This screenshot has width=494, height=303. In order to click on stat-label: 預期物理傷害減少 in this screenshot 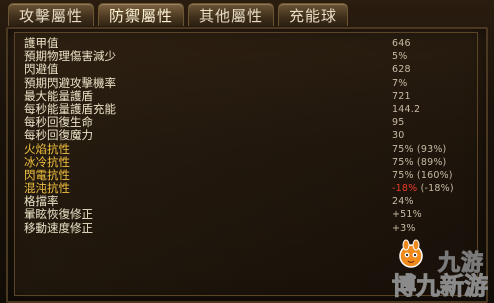, I will do `click(70, 56)`.